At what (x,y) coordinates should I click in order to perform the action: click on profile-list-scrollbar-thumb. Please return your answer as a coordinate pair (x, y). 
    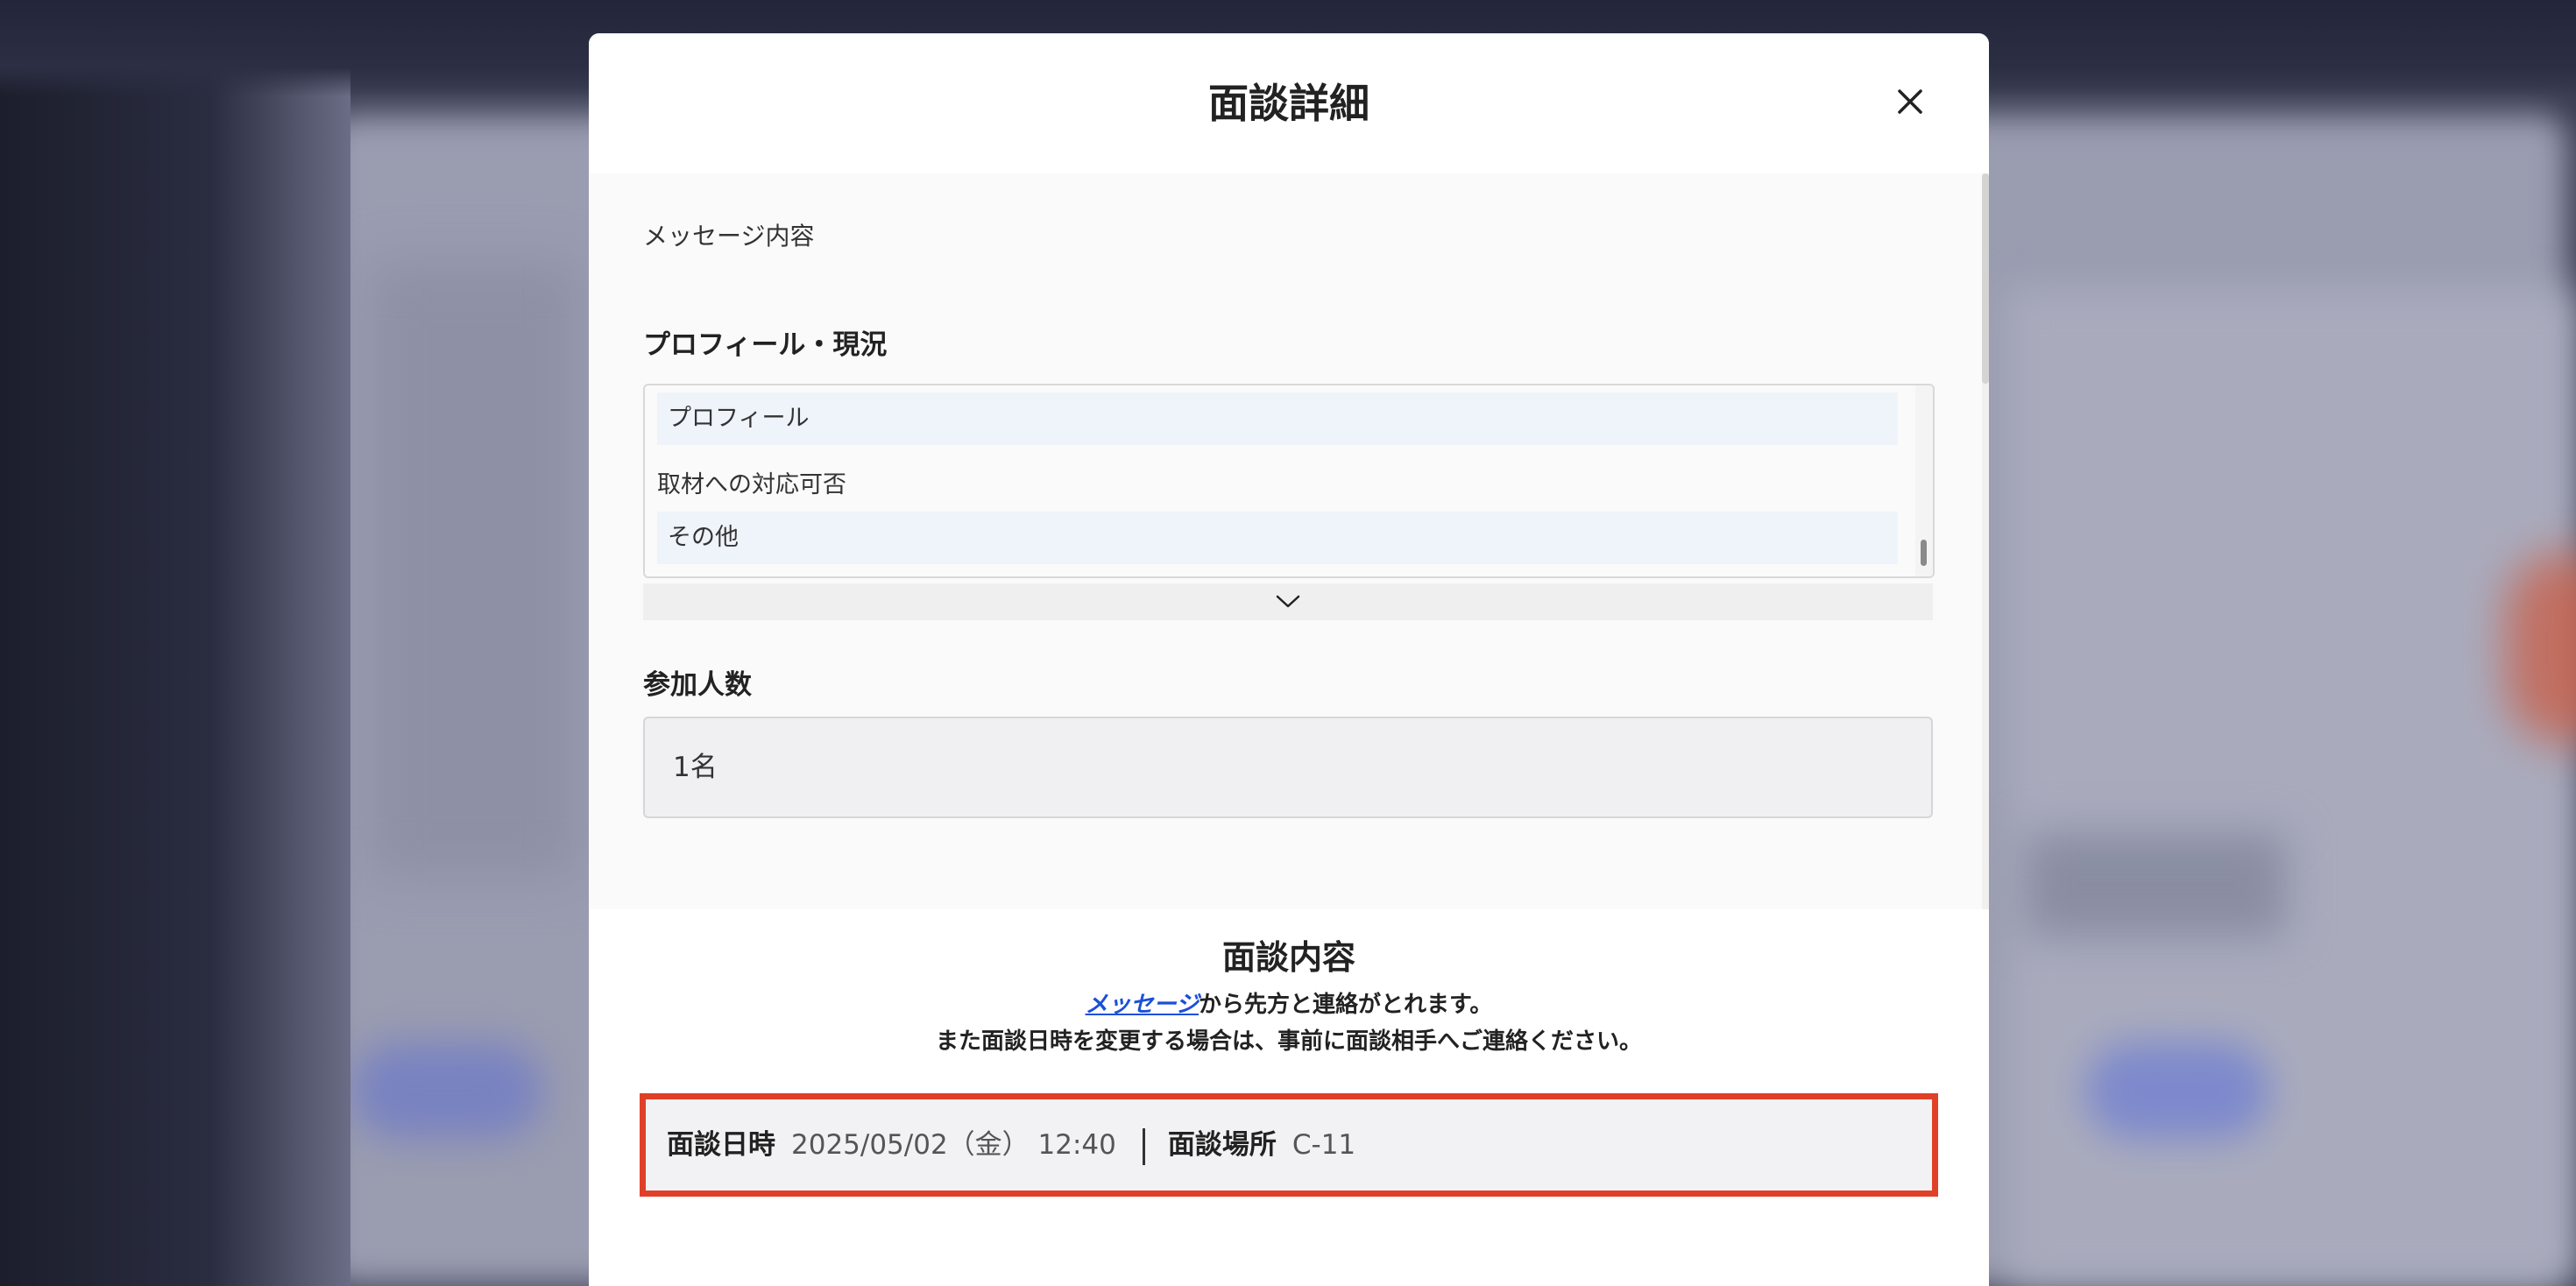
    Looking at the image, I should click on (1924, 553).